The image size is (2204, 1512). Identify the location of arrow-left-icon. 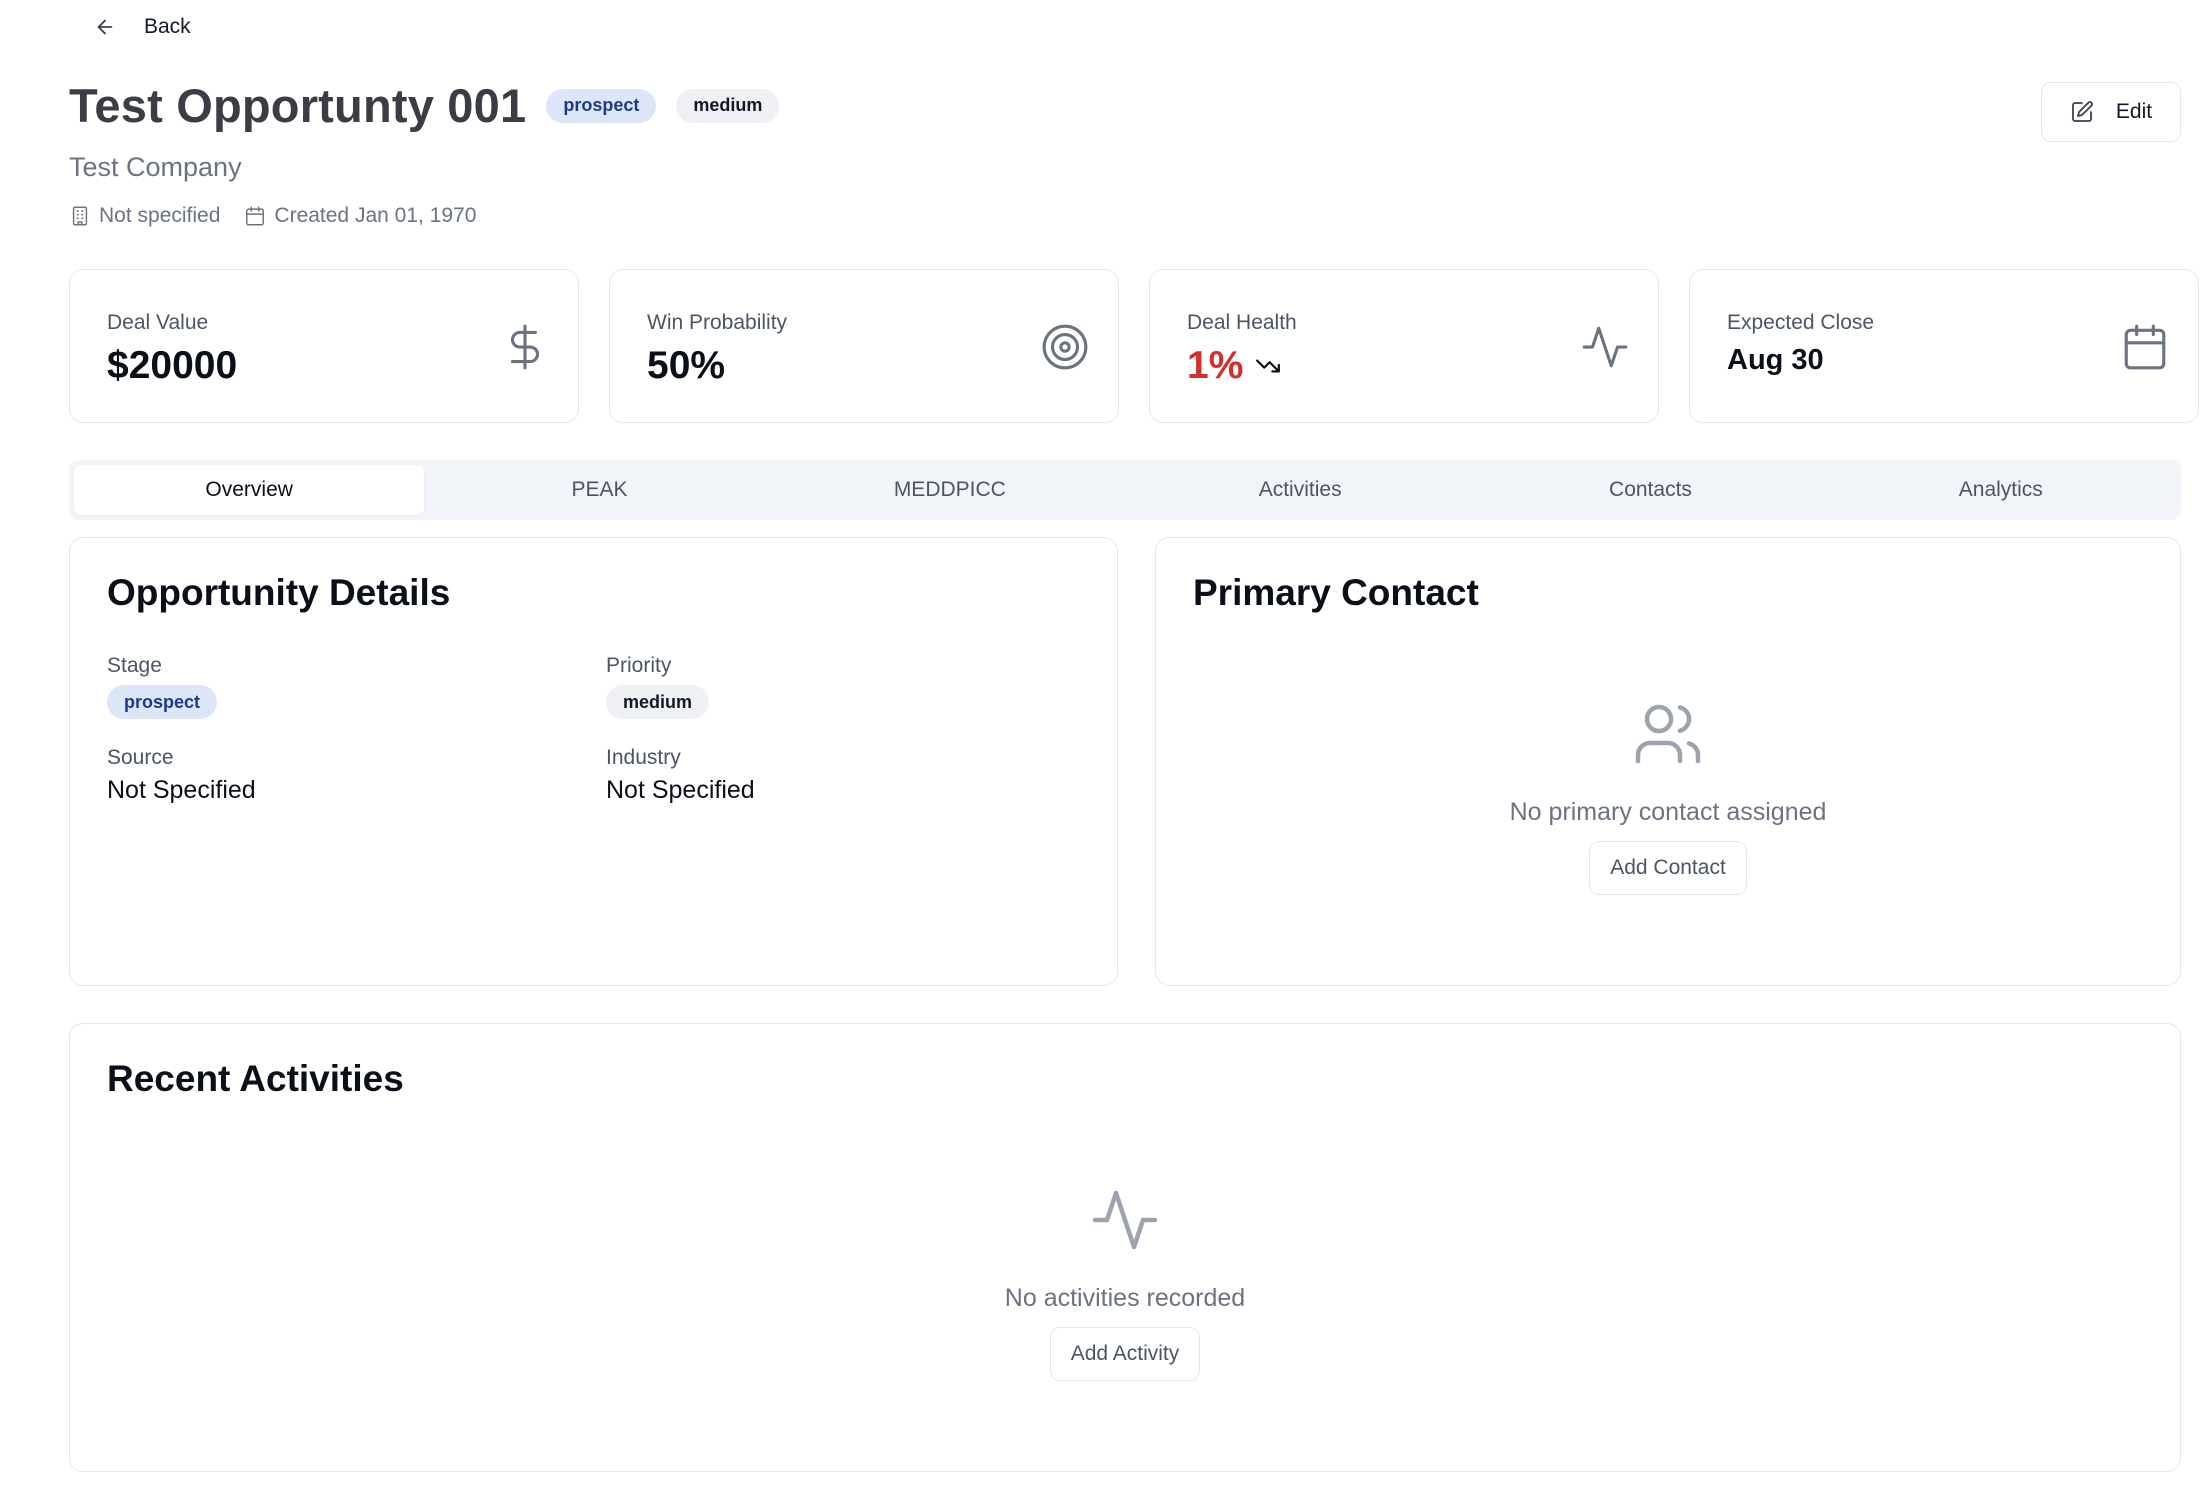
(105, 27).